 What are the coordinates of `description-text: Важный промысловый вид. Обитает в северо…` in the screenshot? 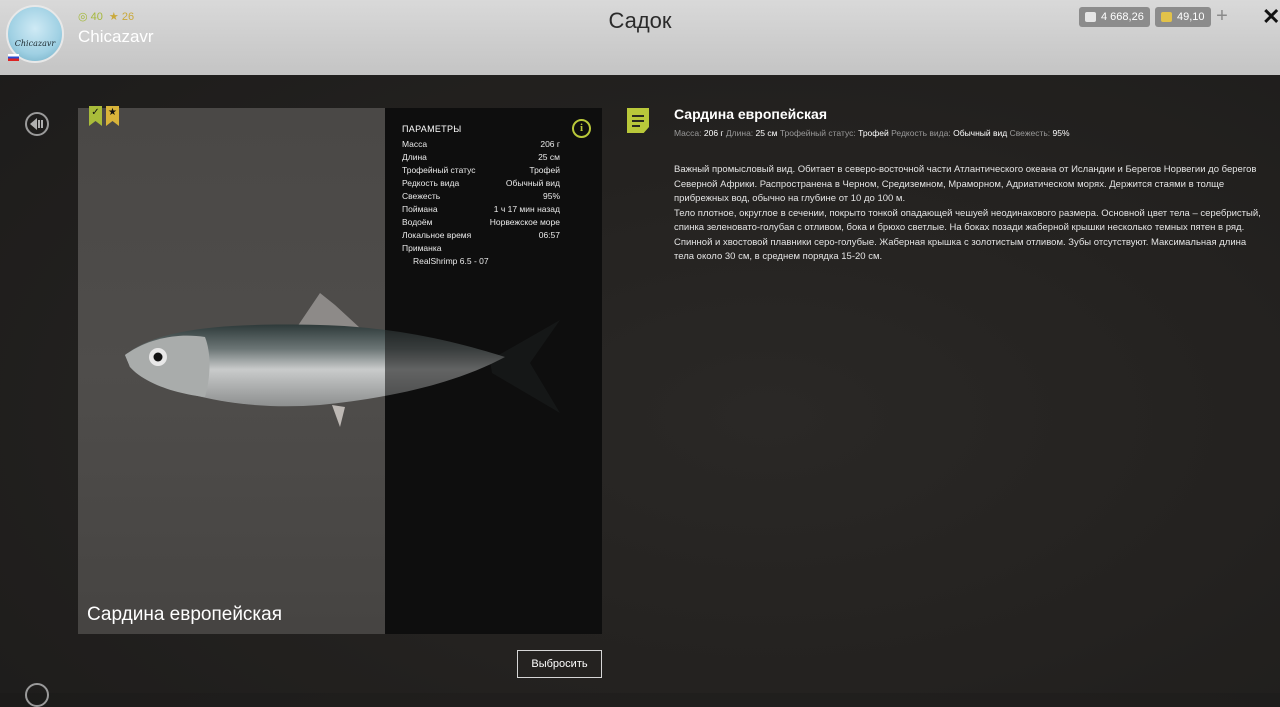 It's located at (967, 213).